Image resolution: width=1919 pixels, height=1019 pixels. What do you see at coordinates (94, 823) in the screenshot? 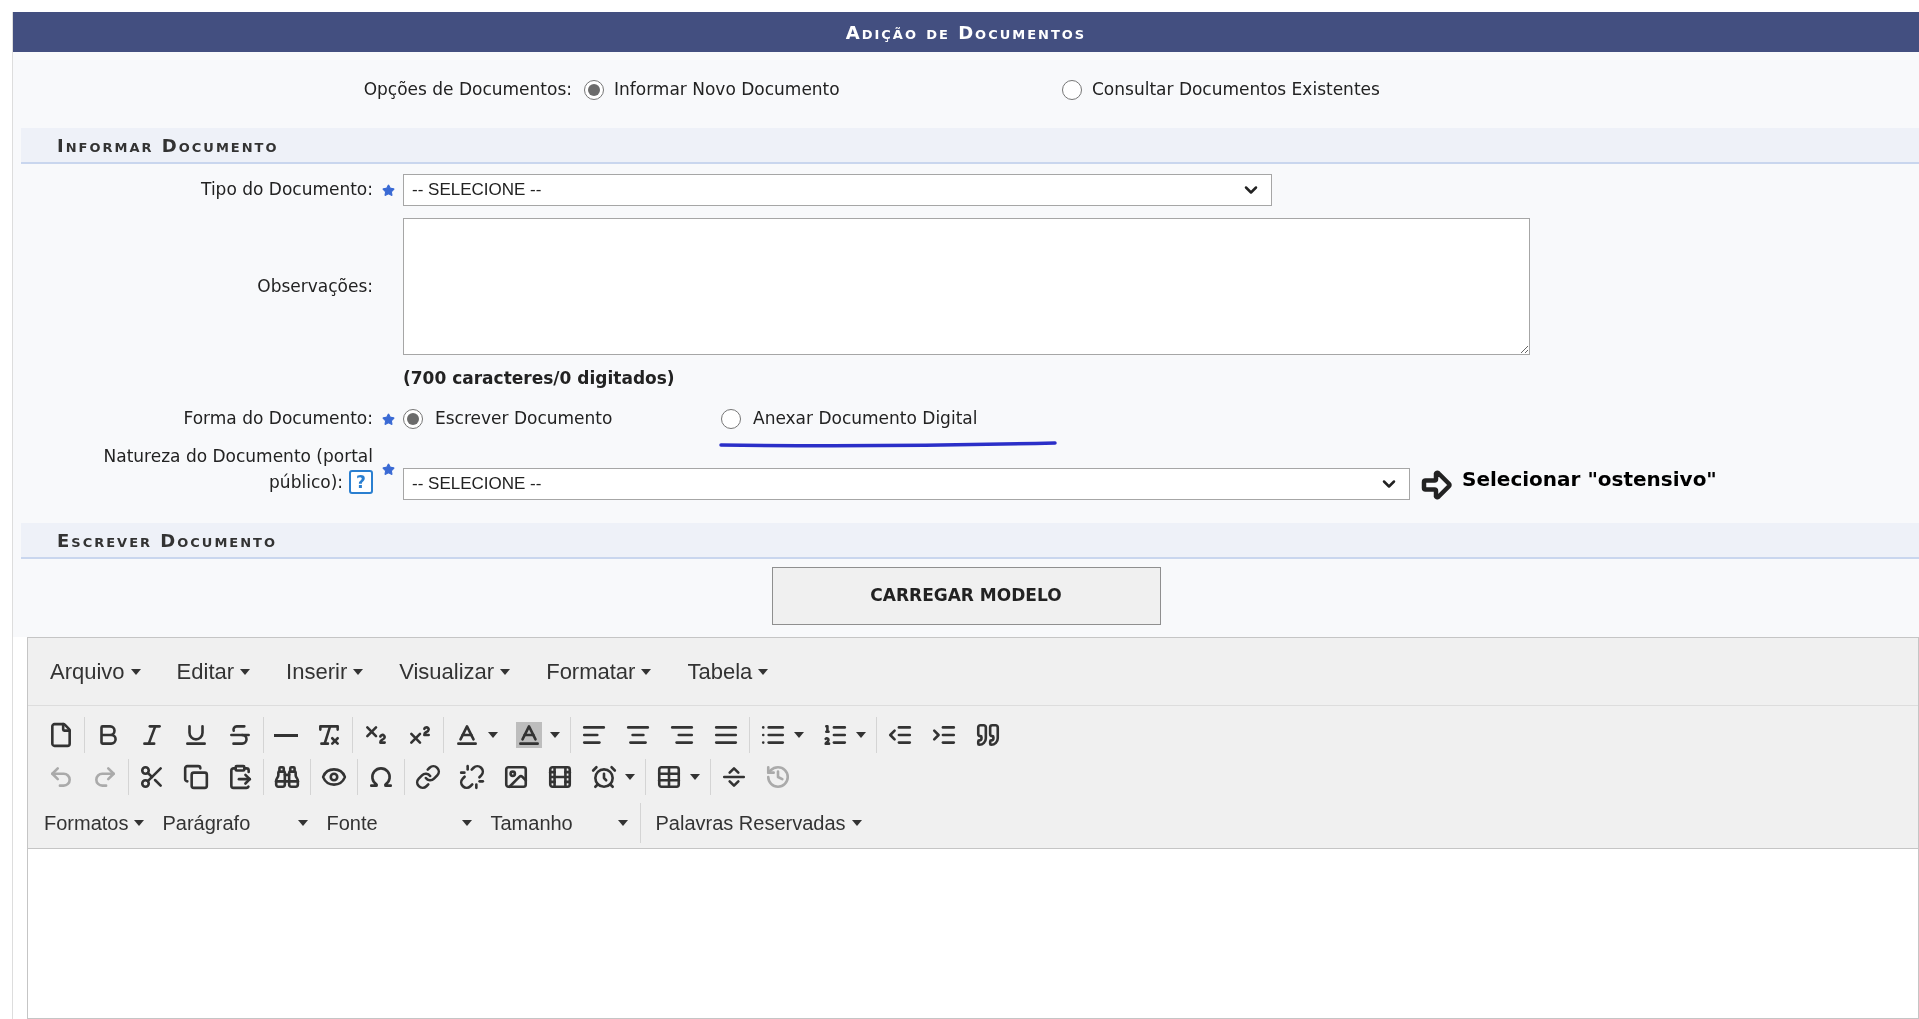
I see `menu-item: Formatos` at bounding box center [94, 823].